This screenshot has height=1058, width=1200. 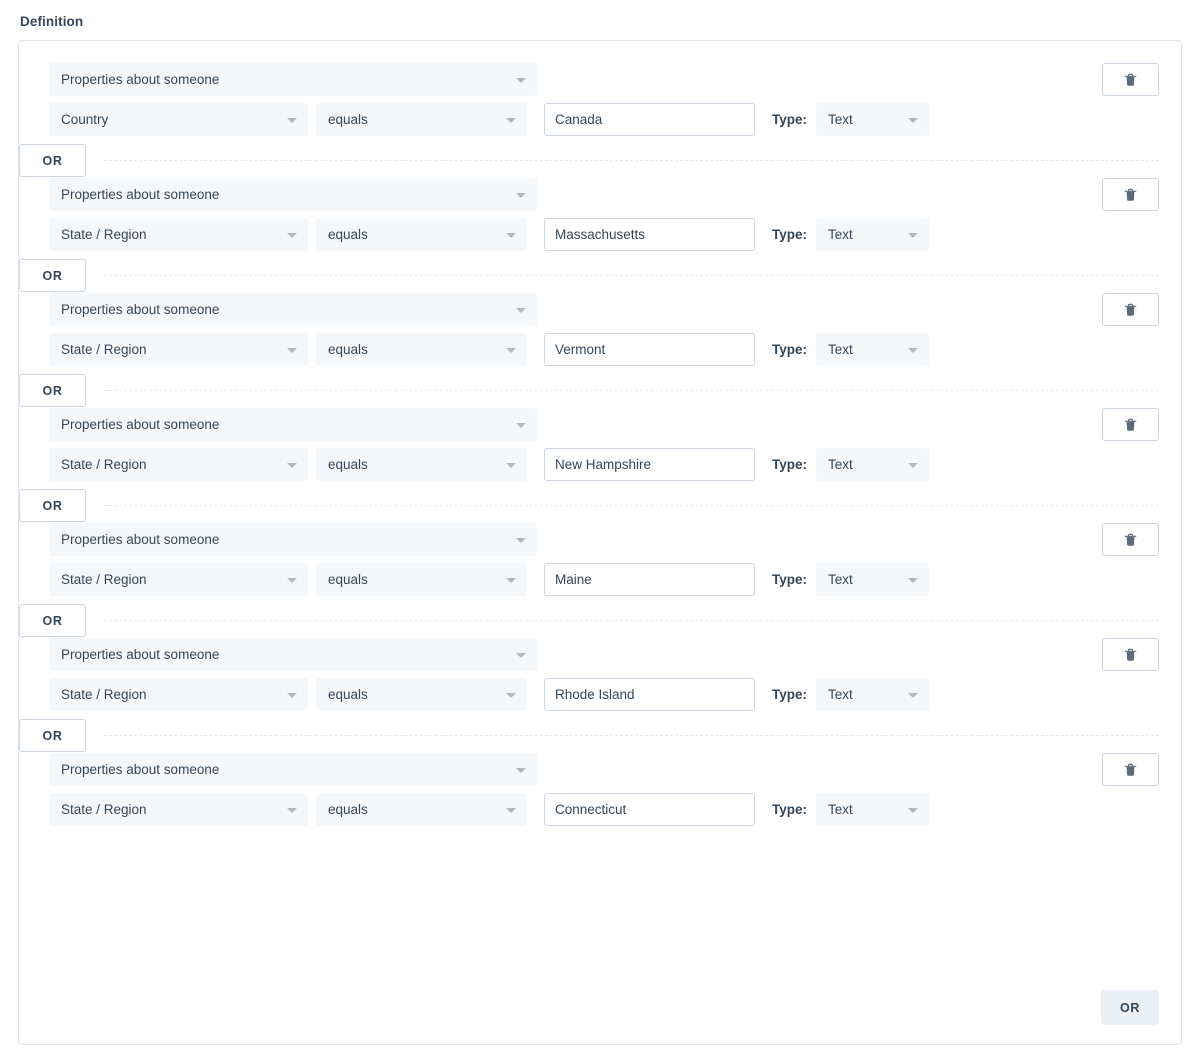 What do you see at coordinates (1130, 1007) in the screenshot?
I see `add-or-group-button: OR` at bounding box center [1130, 1007].